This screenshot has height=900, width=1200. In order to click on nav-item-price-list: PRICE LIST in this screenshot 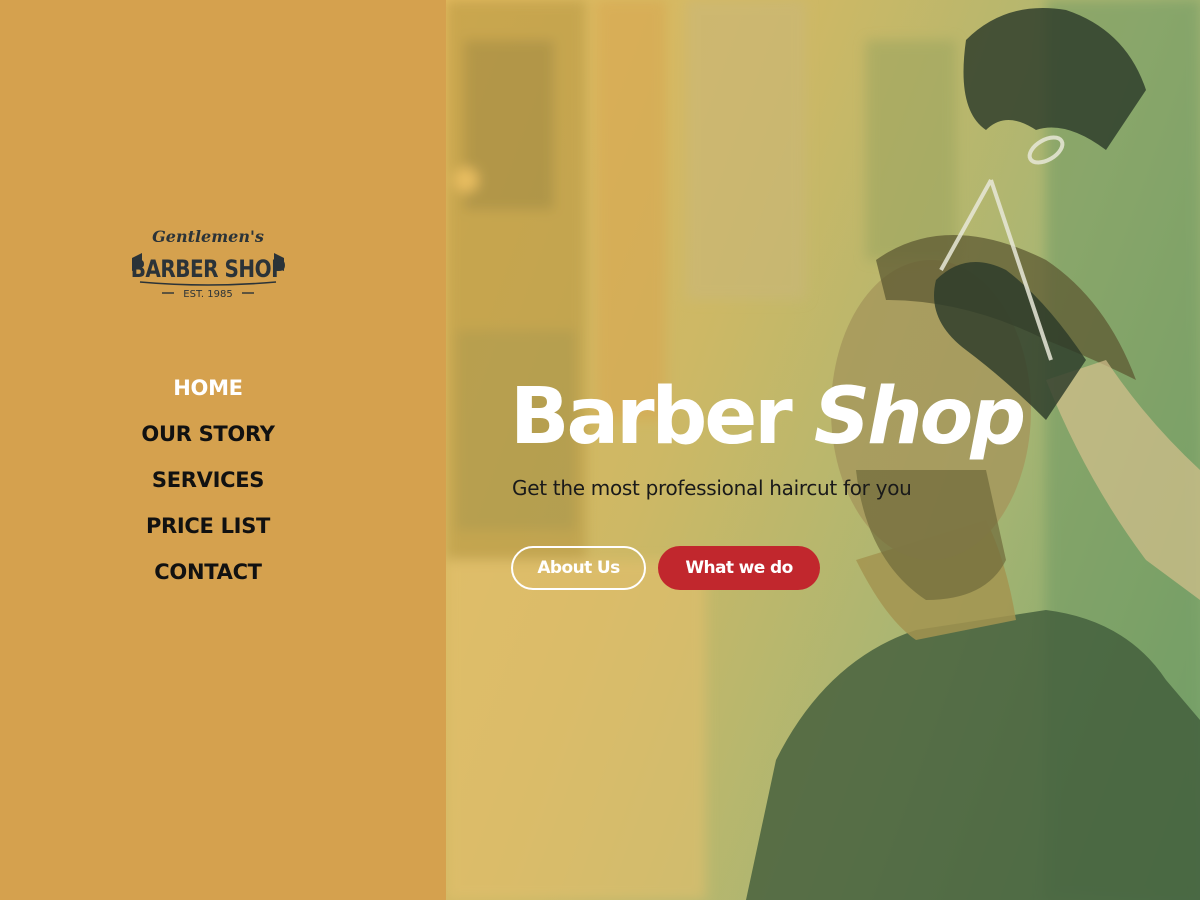, I will do `click(208, 527)`.